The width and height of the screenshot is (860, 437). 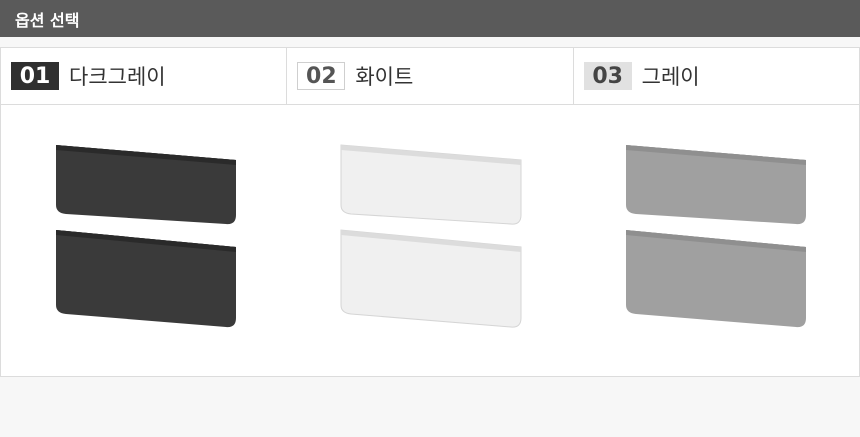 What do you see at coordinates (321, 76) in the screenshot?
I see `option-number-badge: 02` at bounding box center [321, 76].